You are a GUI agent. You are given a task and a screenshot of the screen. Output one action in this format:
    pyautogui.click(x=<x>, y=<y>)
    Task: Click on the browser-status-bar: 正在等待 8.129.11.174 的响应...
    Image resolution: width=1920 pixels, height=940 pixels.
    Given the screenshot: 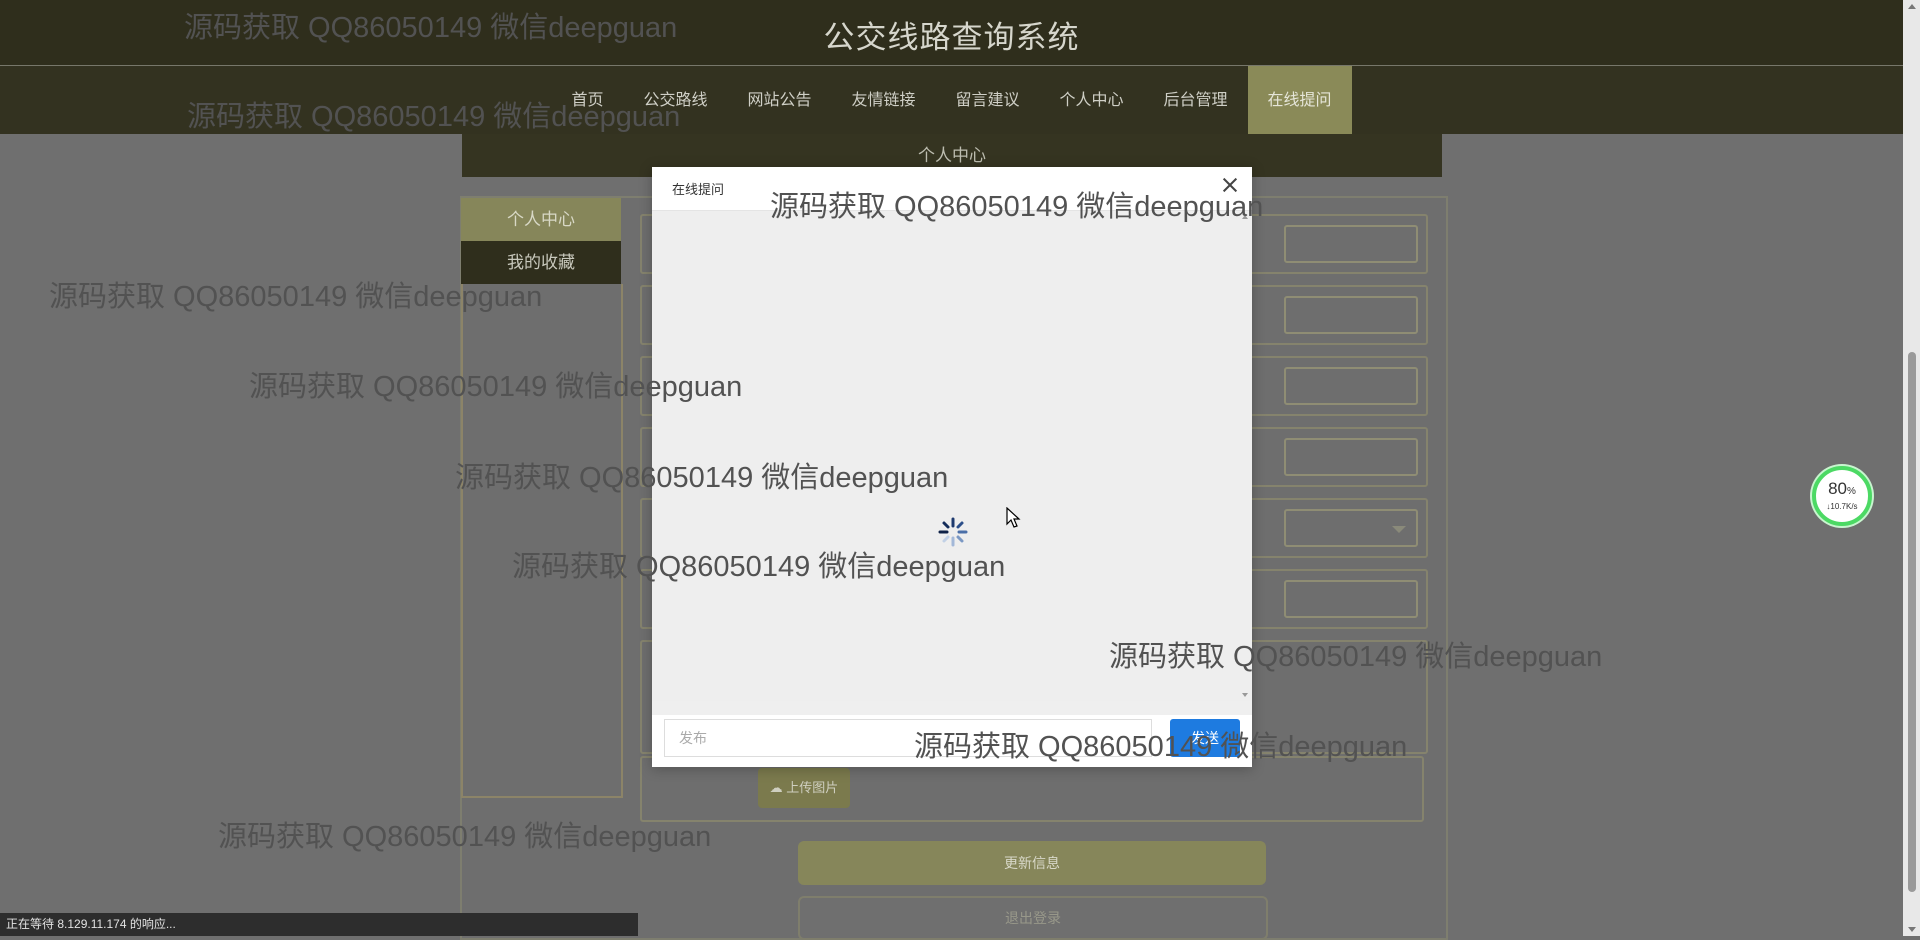 What is the action you would take?
    pyautogui.click(x=319, y=924)
    